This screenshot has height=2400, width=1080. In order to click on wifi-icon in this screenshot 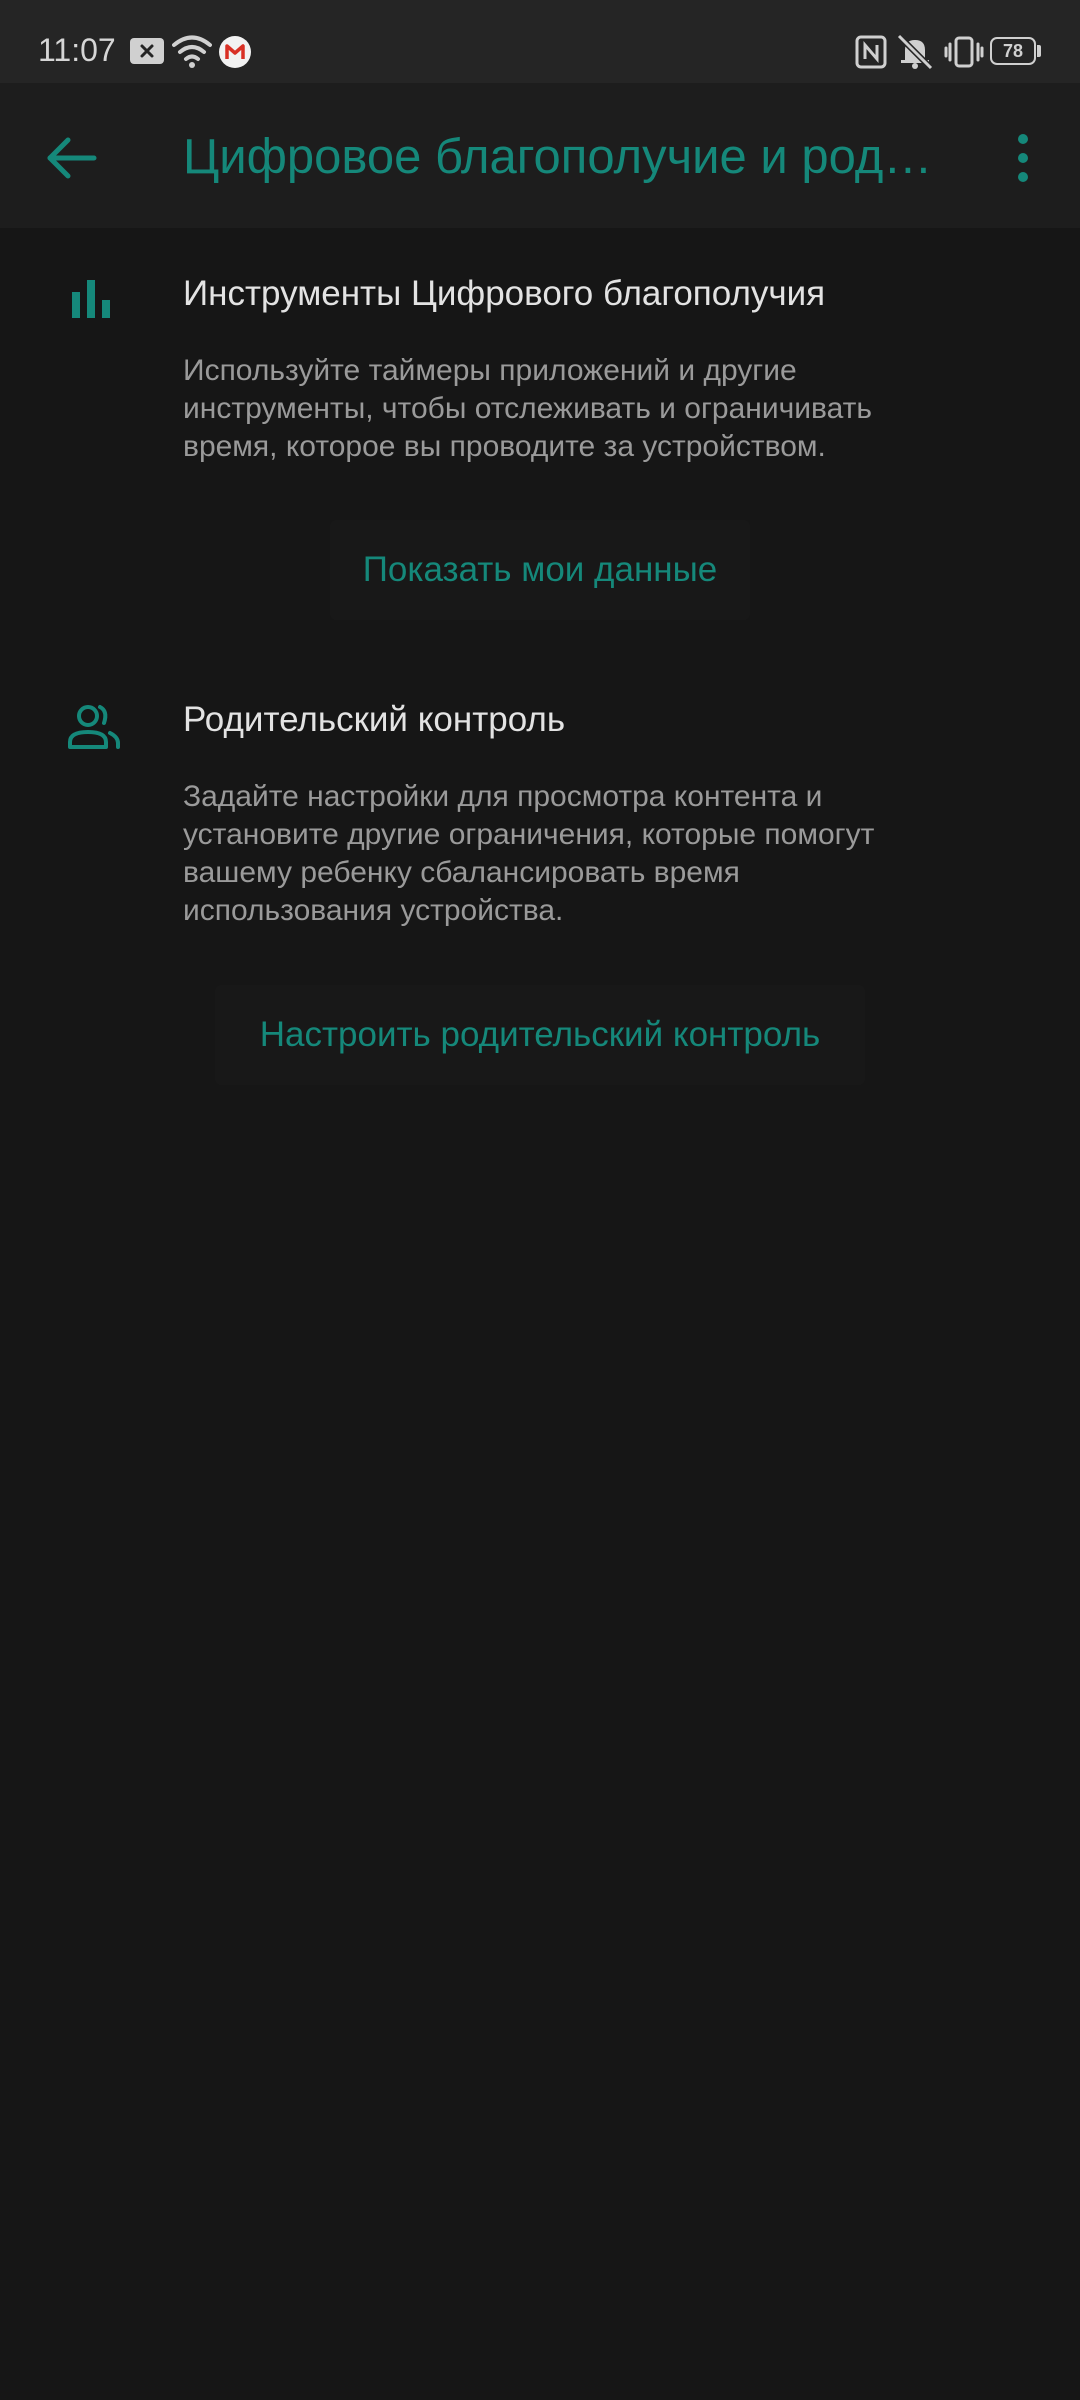, I will do `click(192, 51)`.